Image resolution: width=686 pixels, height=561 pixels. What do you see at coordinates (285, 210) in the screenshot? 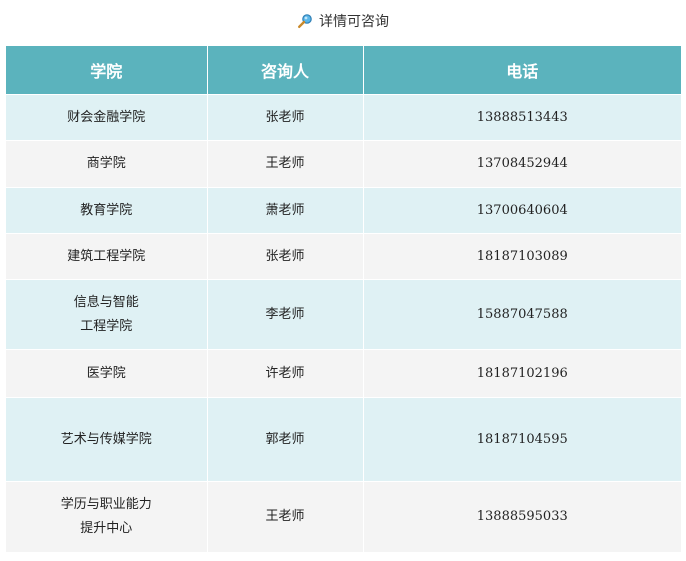
I see `contact-cell: 萧老师` at bounding box center [285, 210].